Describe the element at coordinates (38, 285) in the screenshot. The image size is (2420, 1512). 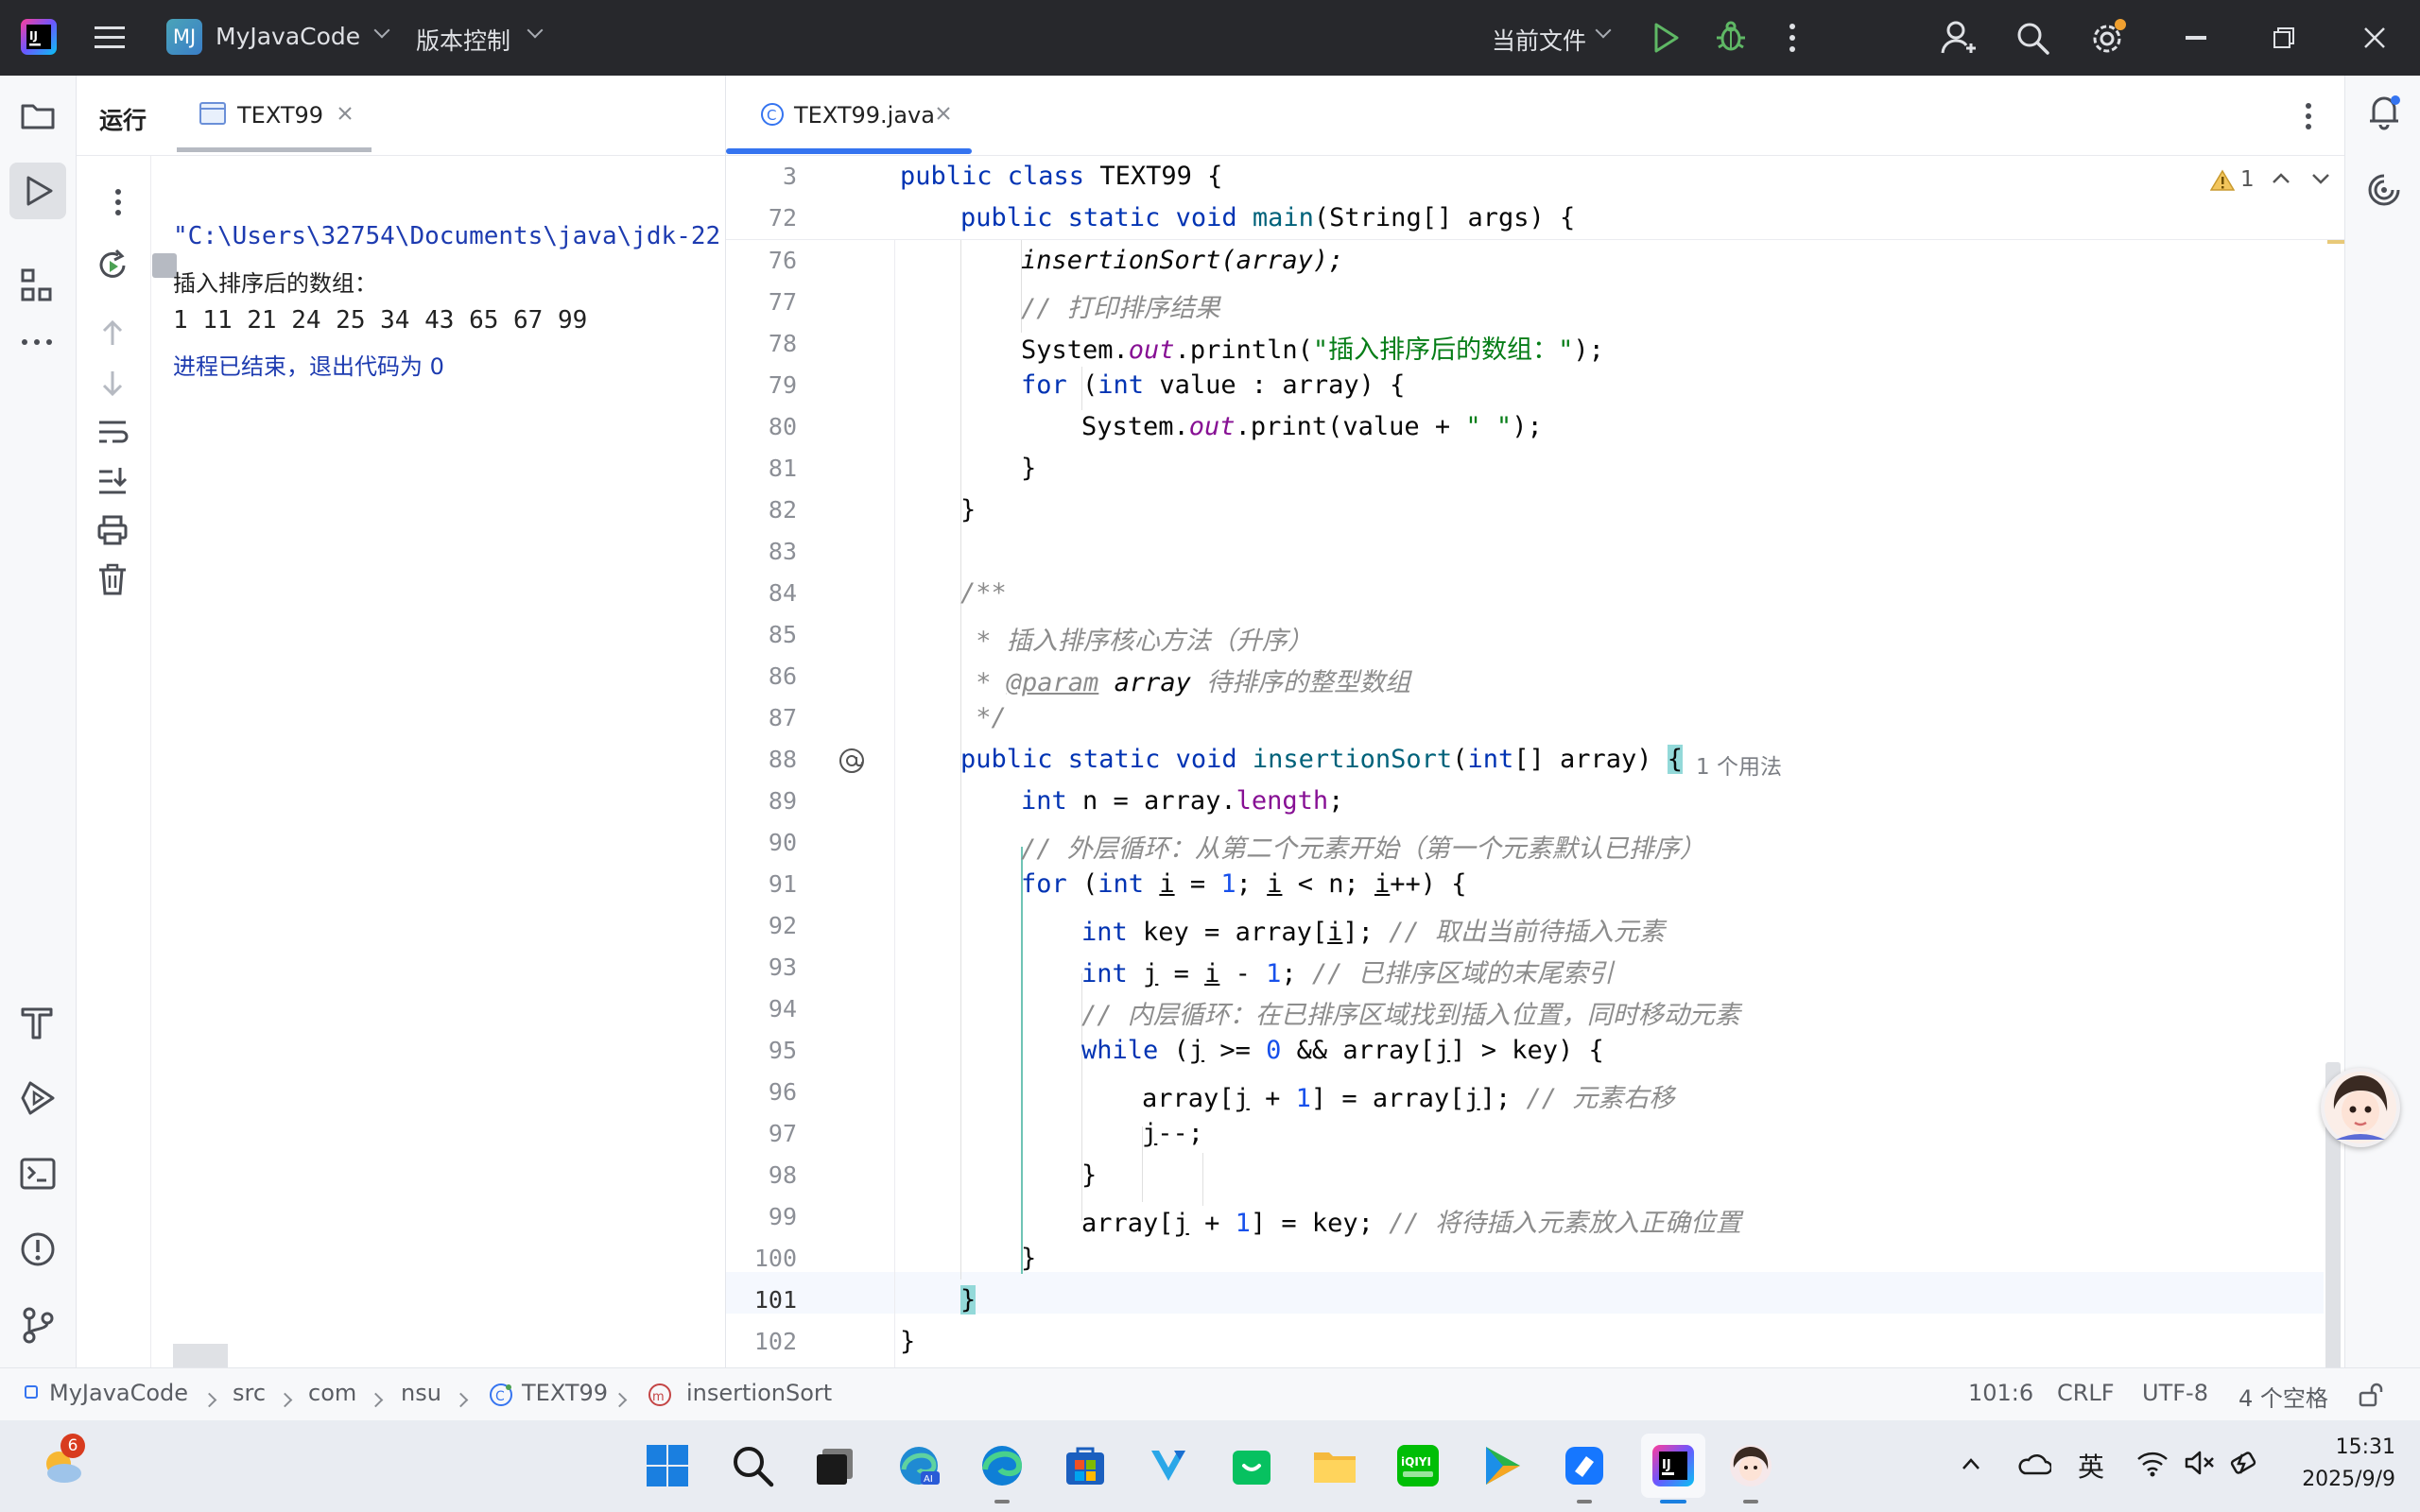
I see `structure-icon` at that location.